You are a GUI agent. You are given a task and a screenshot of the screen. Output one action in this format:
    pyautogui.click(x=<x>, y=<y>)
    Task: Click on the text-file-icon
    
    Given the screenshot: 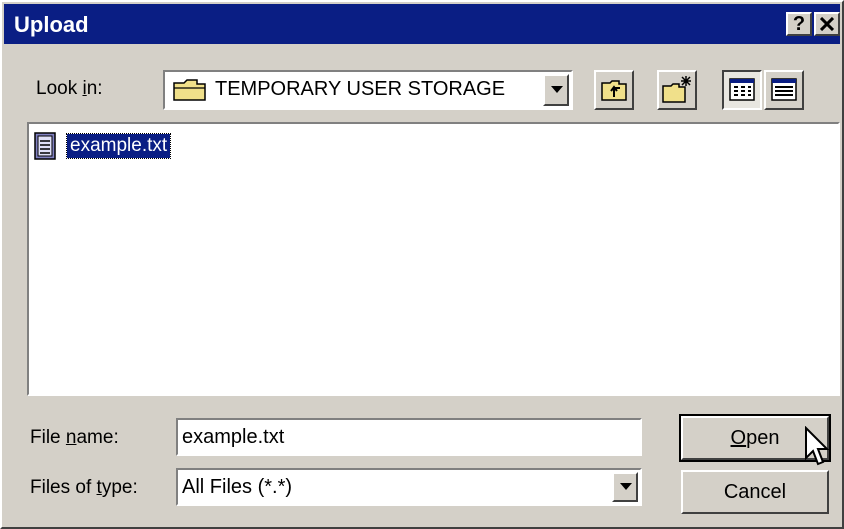 What is the action you would take?
    pyautogui.click(x=45, y=146)
    